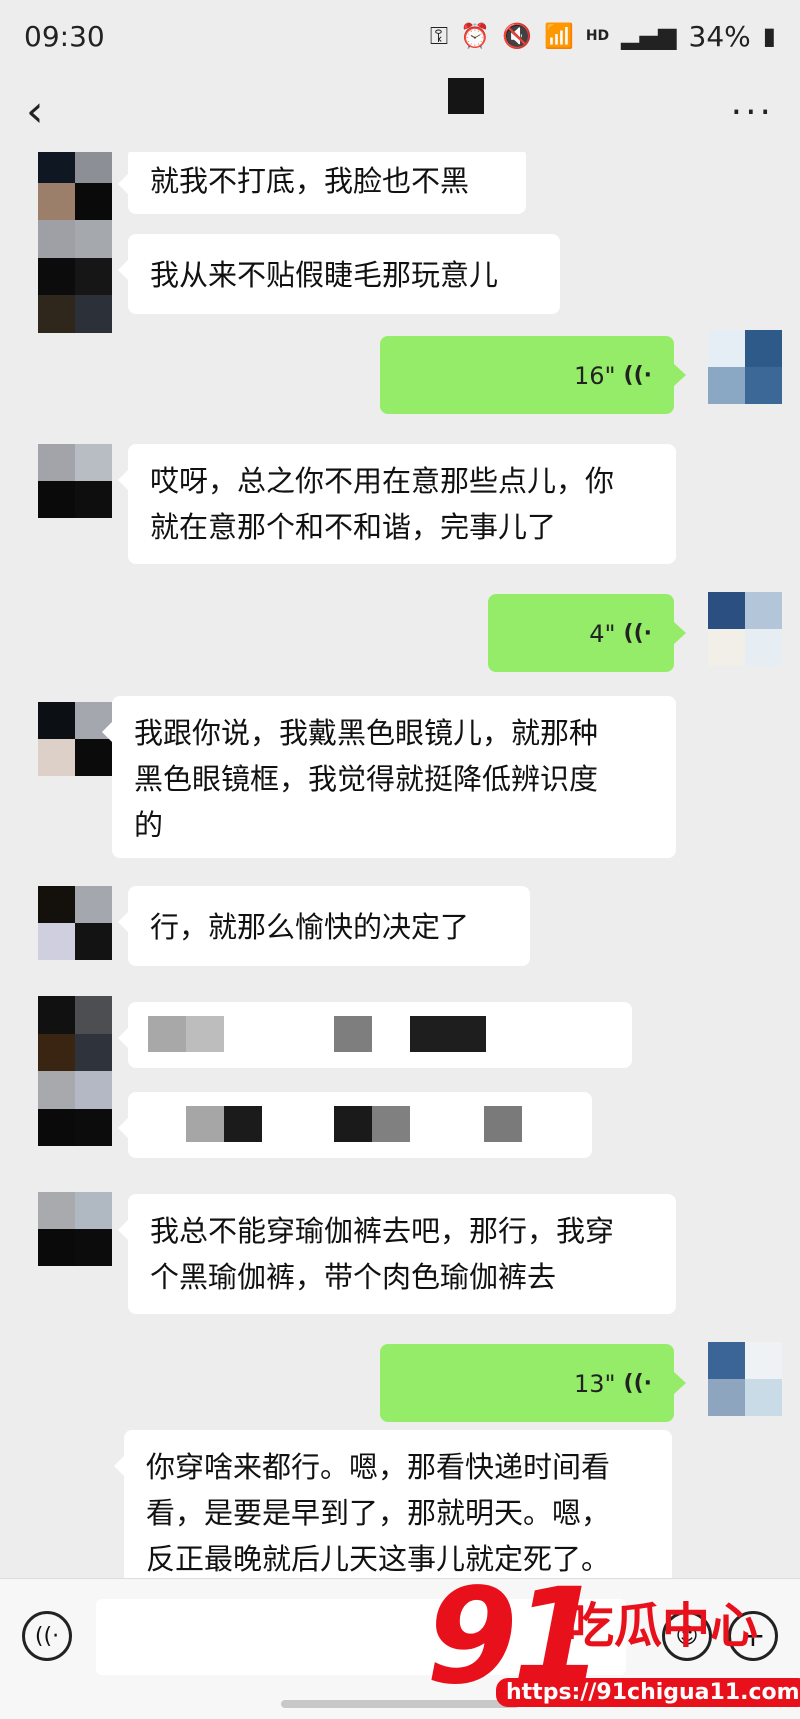 Image resolution: width=800 pixels, height=1719 pixels. I want to click on message-row: 就我不打底，我脸也不黑, so click(400, 188).